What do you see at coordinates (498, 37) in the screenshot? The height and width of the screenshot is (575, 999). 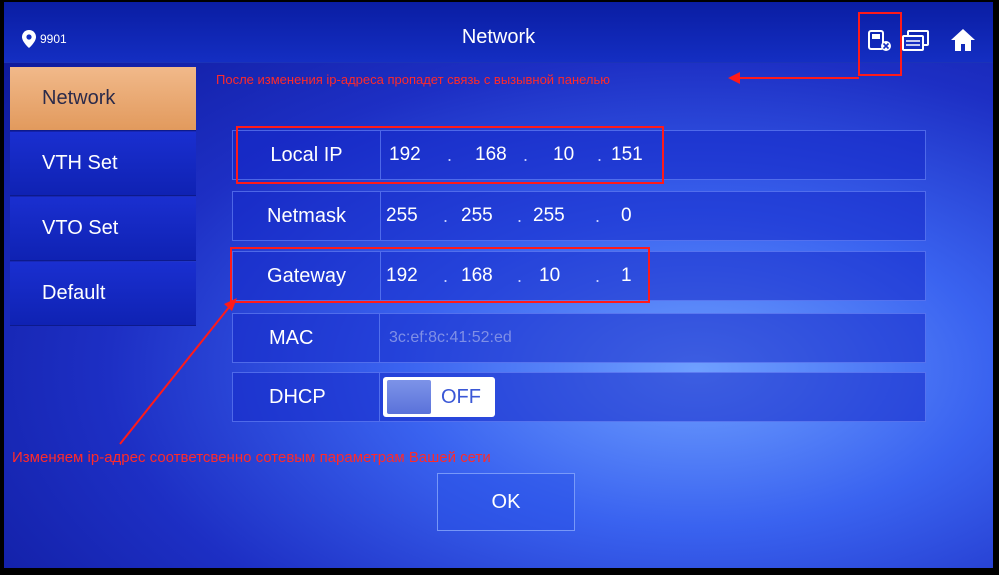 I see `page-title: Network` at bounding box center [498, 37].